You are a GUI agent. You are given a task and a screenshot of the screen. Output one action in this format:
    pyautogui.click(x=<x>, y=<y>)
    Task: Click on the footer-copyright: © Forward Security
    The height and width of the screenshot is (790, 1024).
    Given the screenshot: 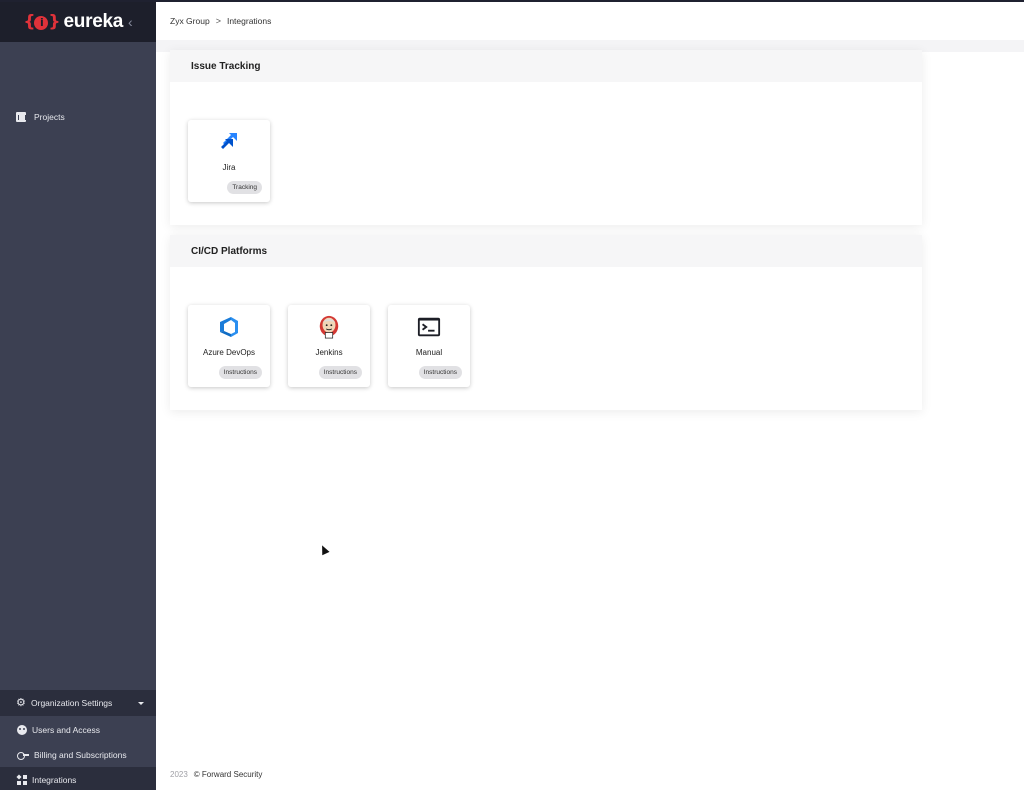 What is the action you would take?
    pyautogui.click(x=228, y=774)
    